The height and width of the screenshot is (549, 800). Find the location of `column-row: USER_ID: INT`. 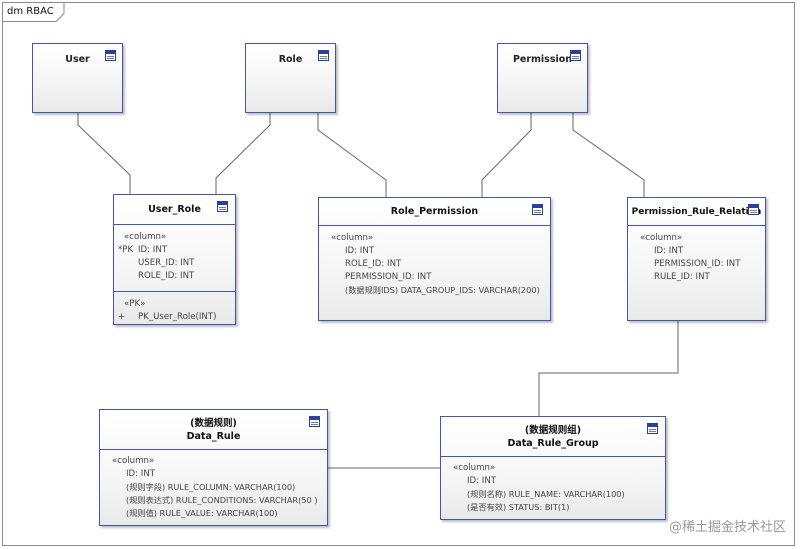

column-row: USER_ID: INT is located at coordinates (166, 263).